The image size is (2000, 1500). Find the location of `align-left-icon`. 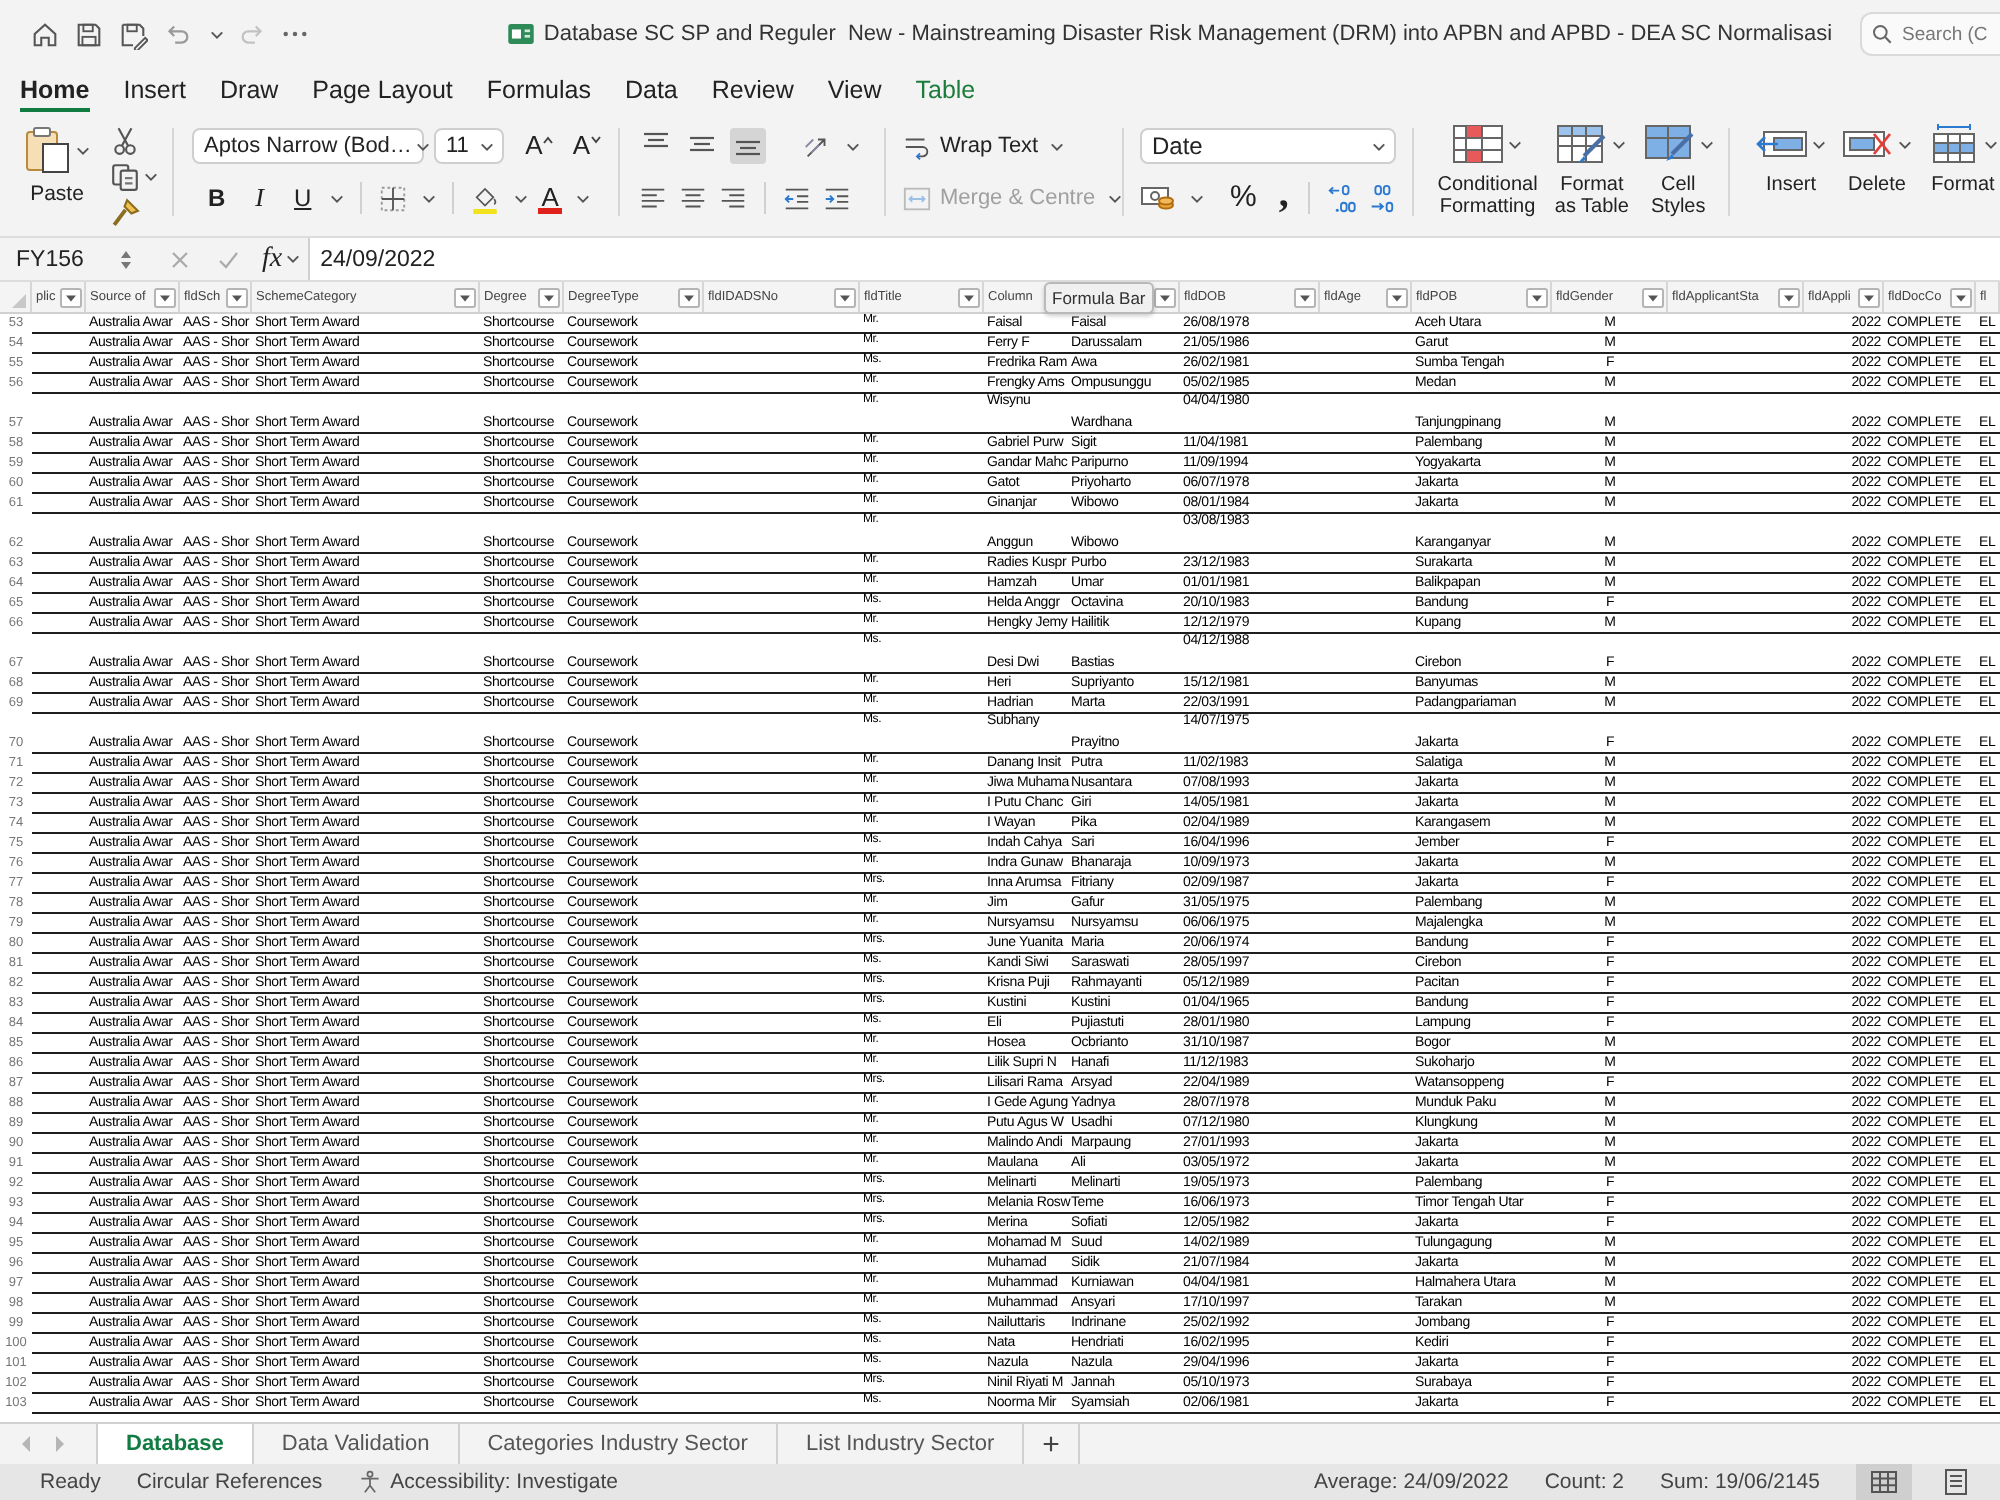

align-left-icon is located at coordinates (653, 198).